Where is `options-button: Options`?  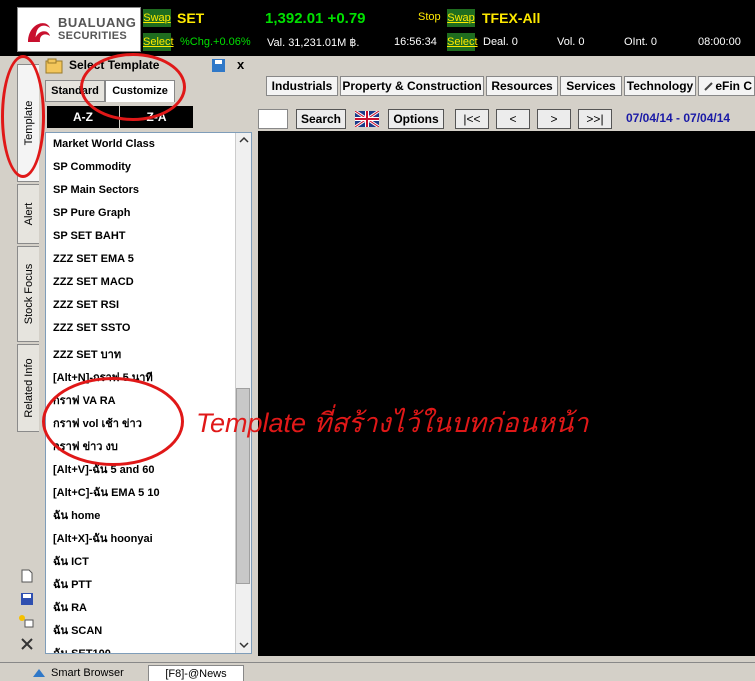 options-button: Options is located at coordinates (416, 119).